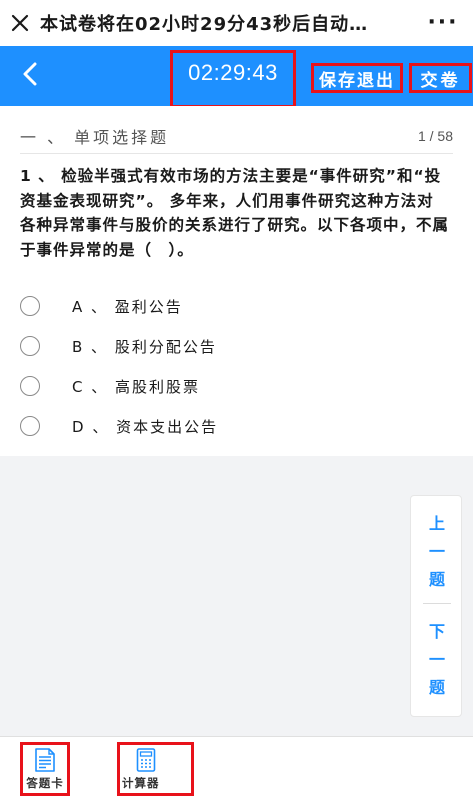 The height and width of the screenshot is (800, 473). I want to click on section-header: 一 、 单项选择题 1 / 58, so click(236, 136).